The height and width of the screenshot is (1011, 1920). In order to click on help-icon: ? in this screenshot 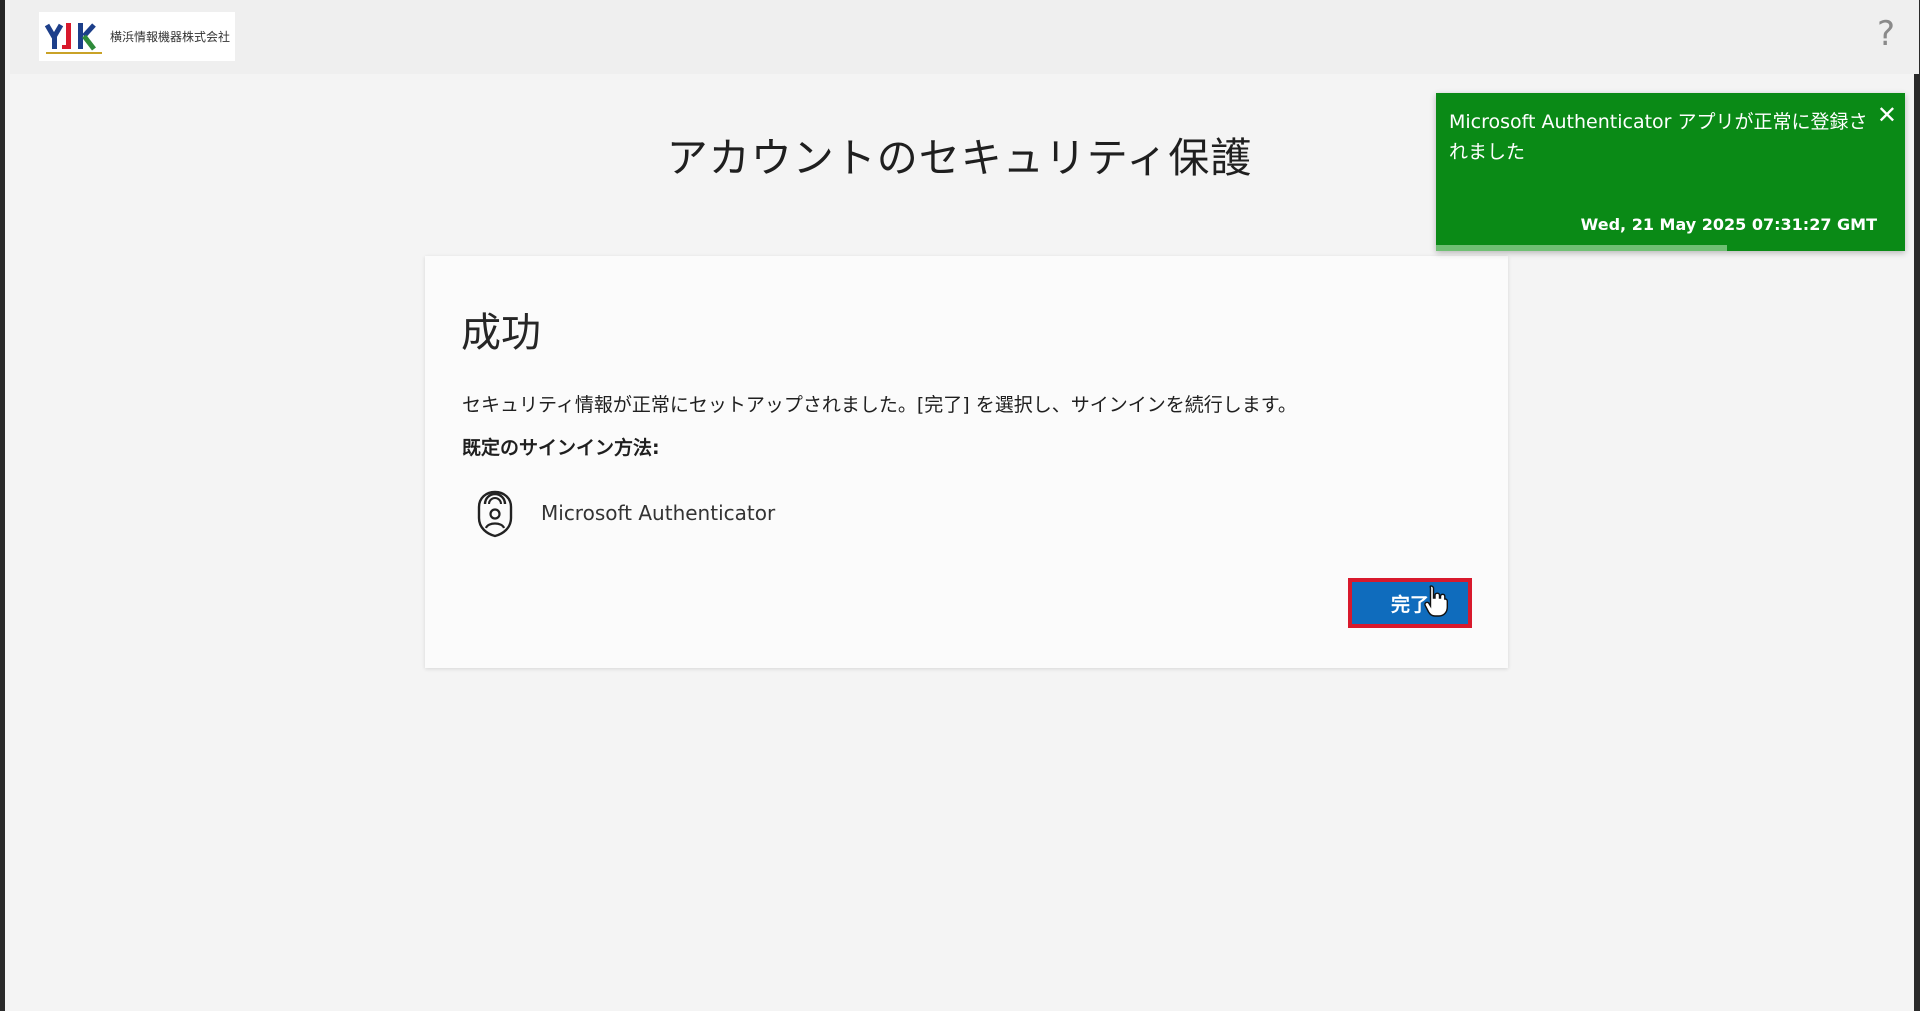, I will do `click(1886, 34)`.